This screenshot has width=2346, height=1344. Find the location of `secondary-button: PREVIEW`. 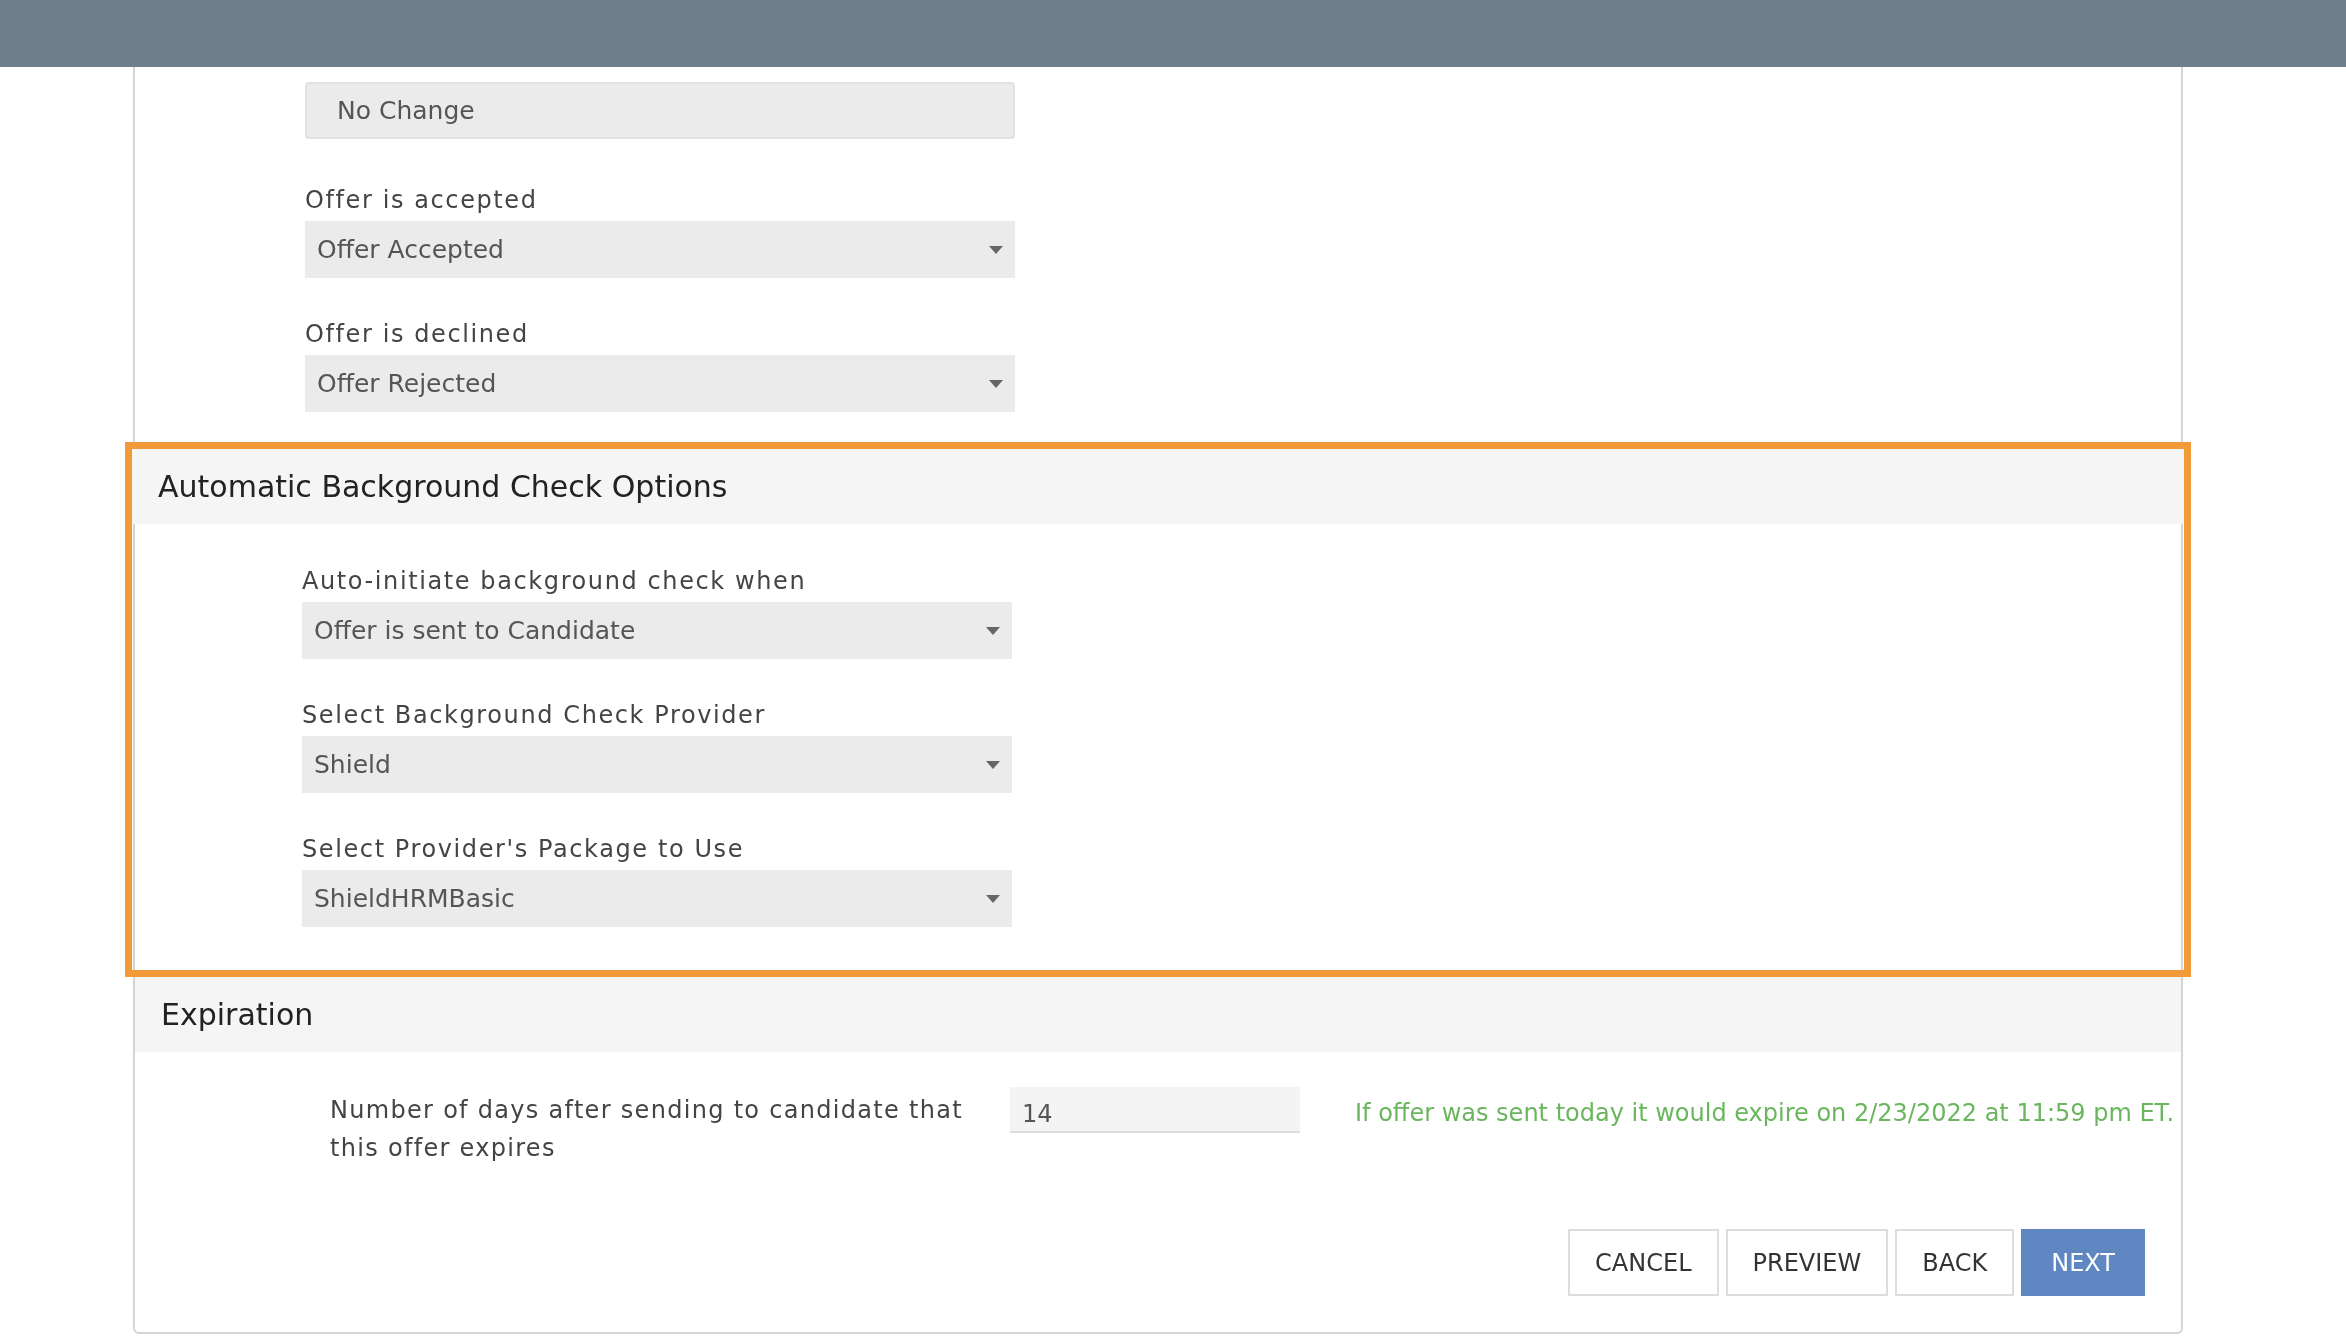

secondary-button: PREVIEW is located at coordinates (1807, 1262).